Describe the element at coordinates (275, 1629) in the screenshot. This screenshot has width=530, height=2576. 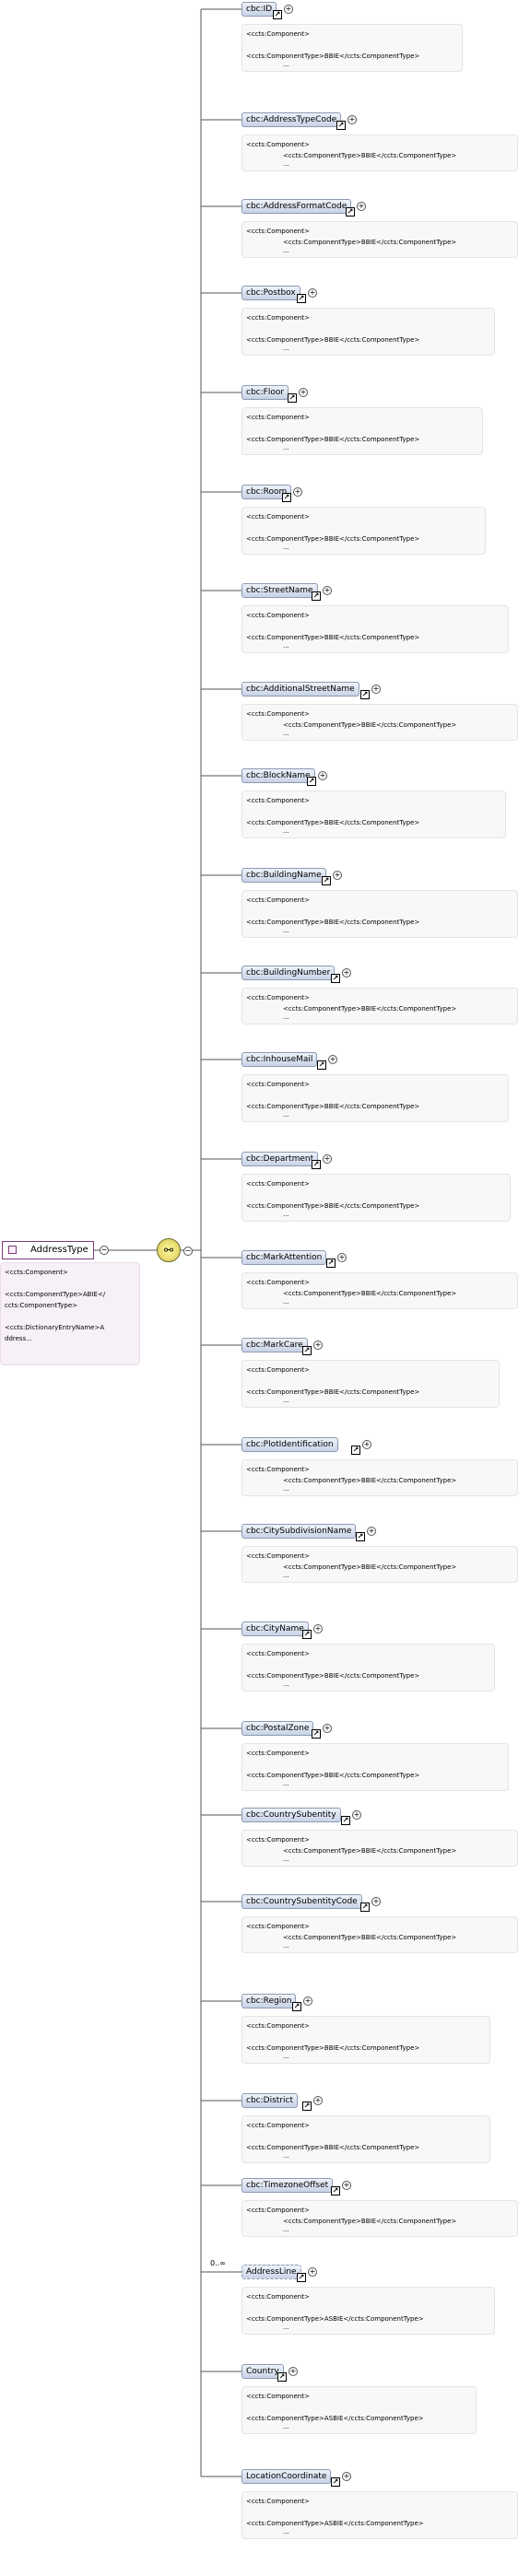
I see `element-cbc-cityname: cbc:CityName` at that location.